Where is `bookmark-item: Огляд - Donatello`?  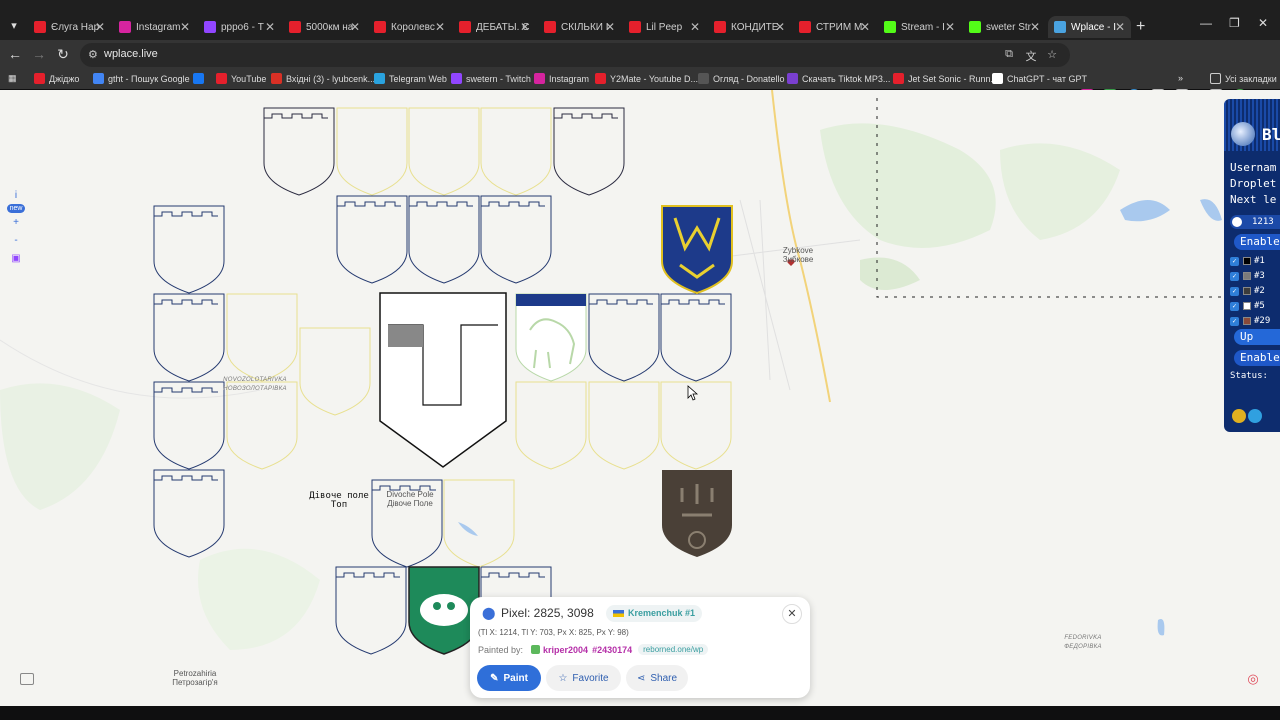
bookmark-item: Огляд - Donatello is located at coordinates (741, 78).